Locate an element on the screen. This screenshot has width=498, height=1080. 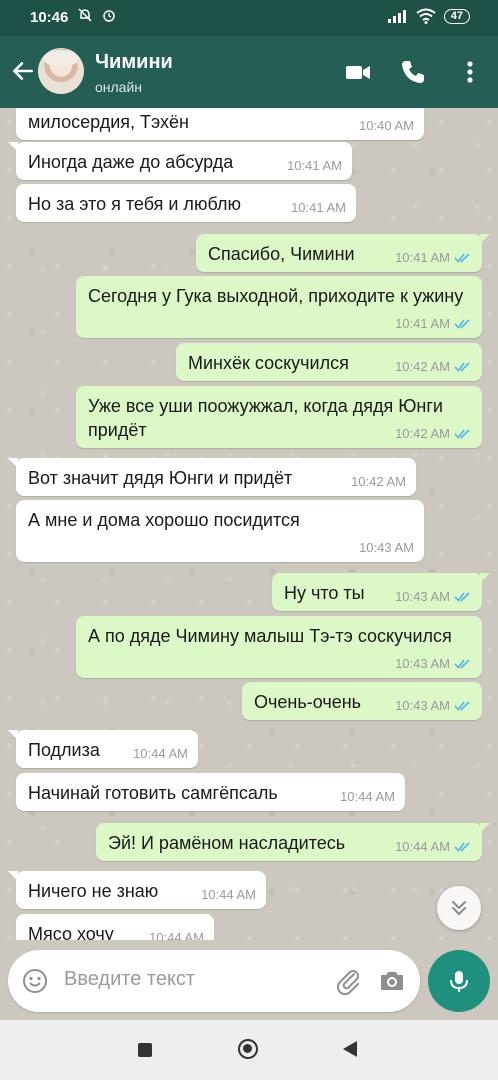
microphone-icon is located at coordinates (459, 981).